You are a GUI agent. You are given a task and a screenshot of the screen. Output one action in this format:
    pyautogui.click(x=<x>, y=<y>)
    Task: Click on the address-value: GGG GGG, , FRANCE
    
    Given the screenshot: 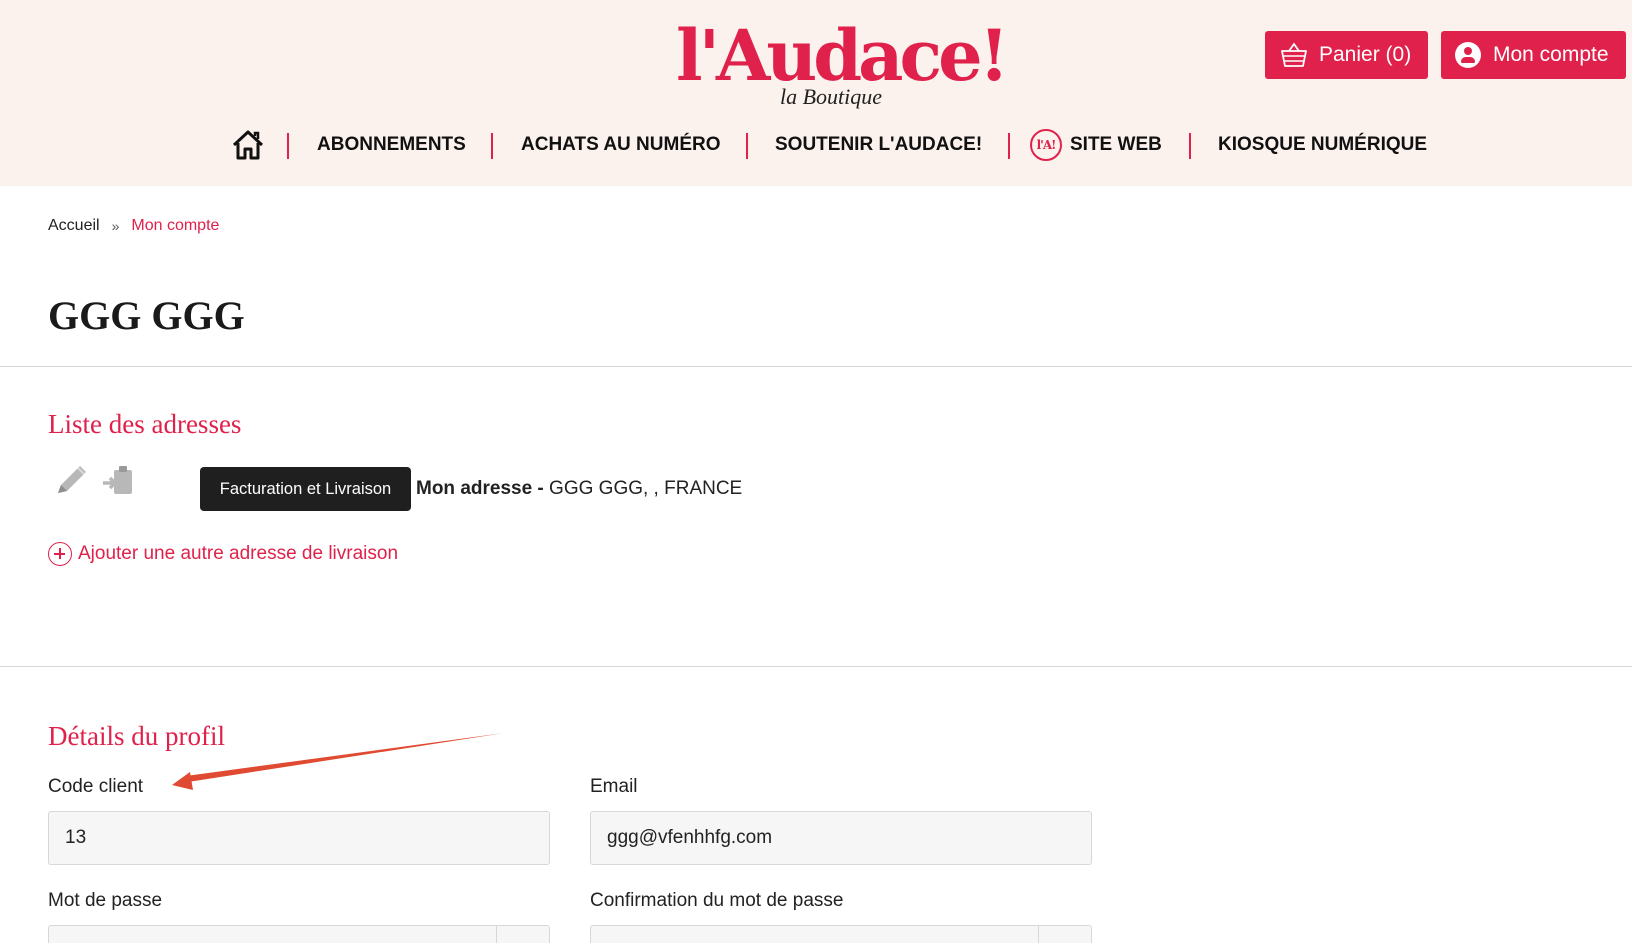 What is the action you would take?
    pyautogui.click(x=646, y=488)
    